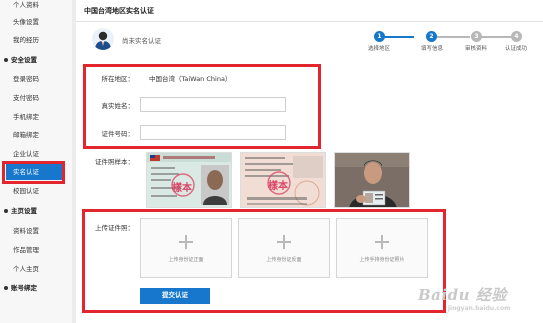 This screenshot has height=323, width=543. What do you see at coordinates (26, 22) in the screenshot?
I see `sidebar-item-avatar: 头像设置` at bounding box center [26, 22].